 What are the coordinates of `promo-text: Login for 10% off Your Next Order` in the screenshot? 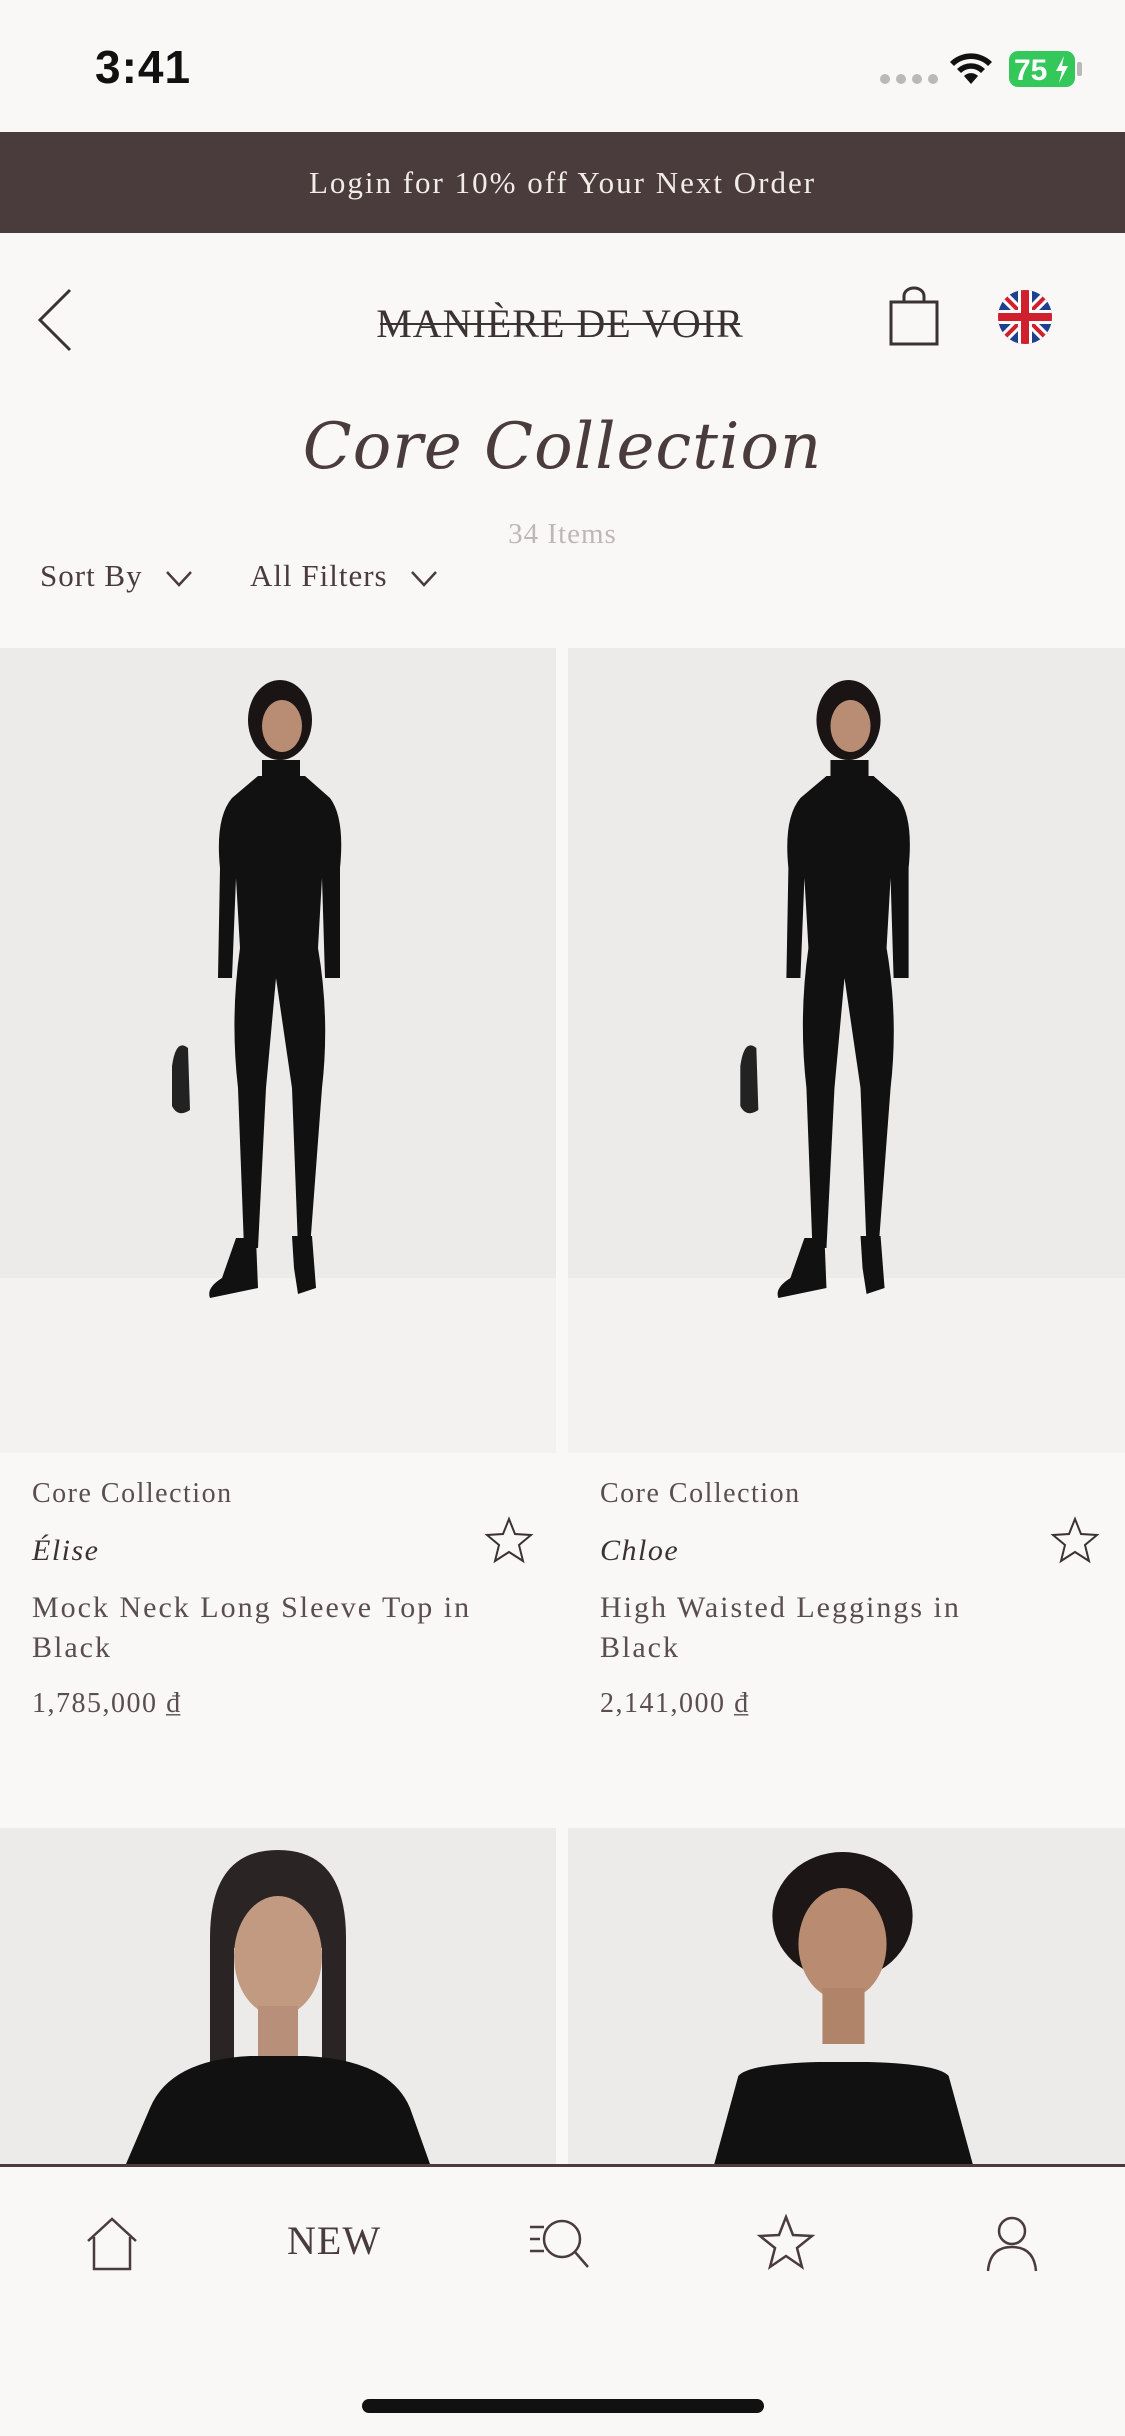 It's located at (562, 182).